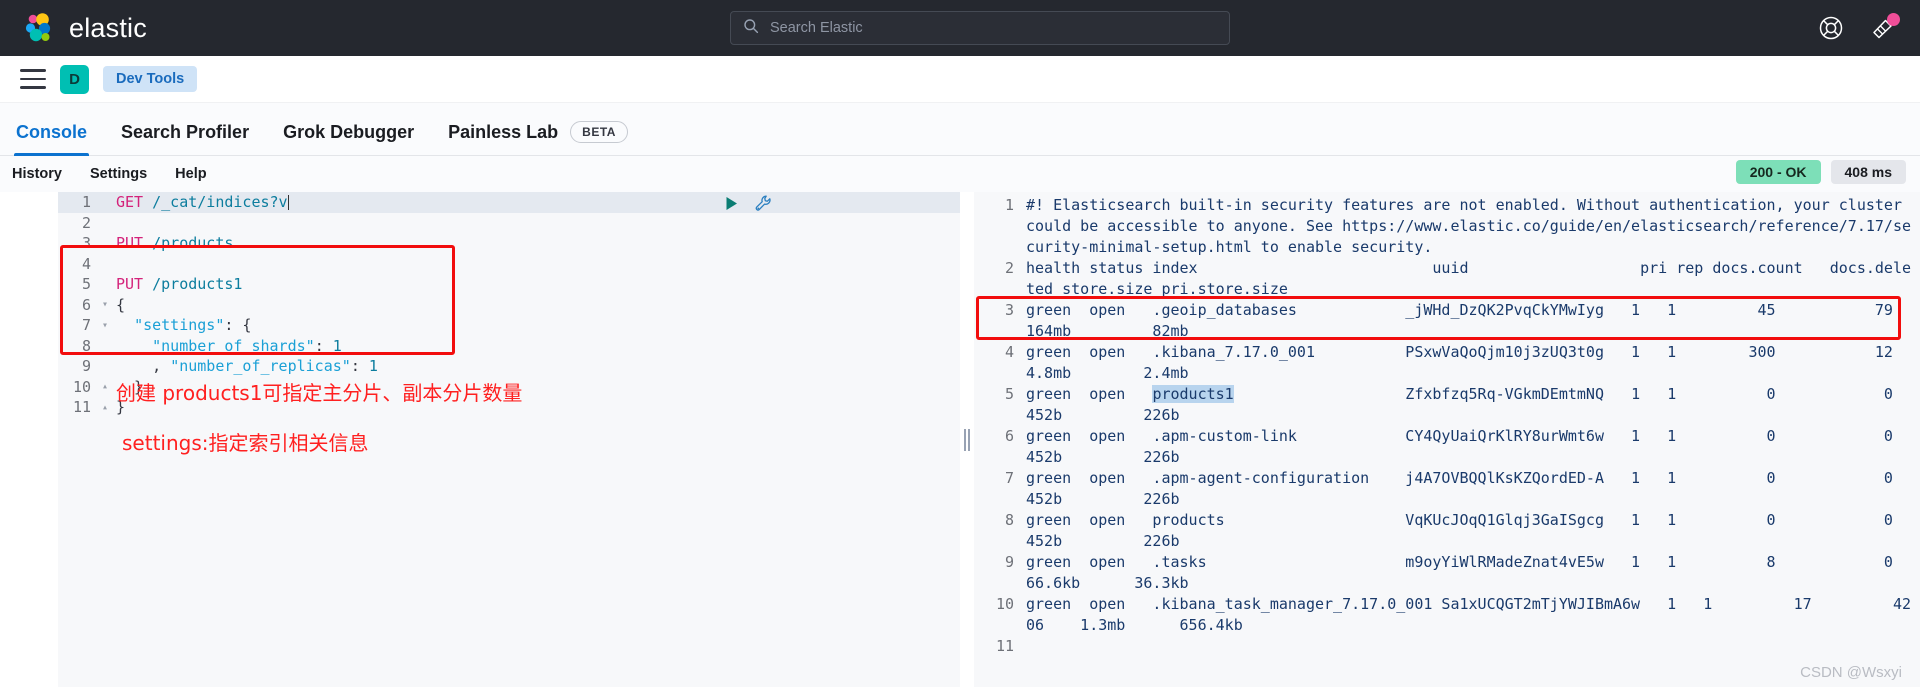 This screenshot has width=1920, height=687. What do you see at coordinates (202, 202) in the screenshot?
I see `editor-line-text: GET /_cat/indices?v` at bounding box center [202, 202].